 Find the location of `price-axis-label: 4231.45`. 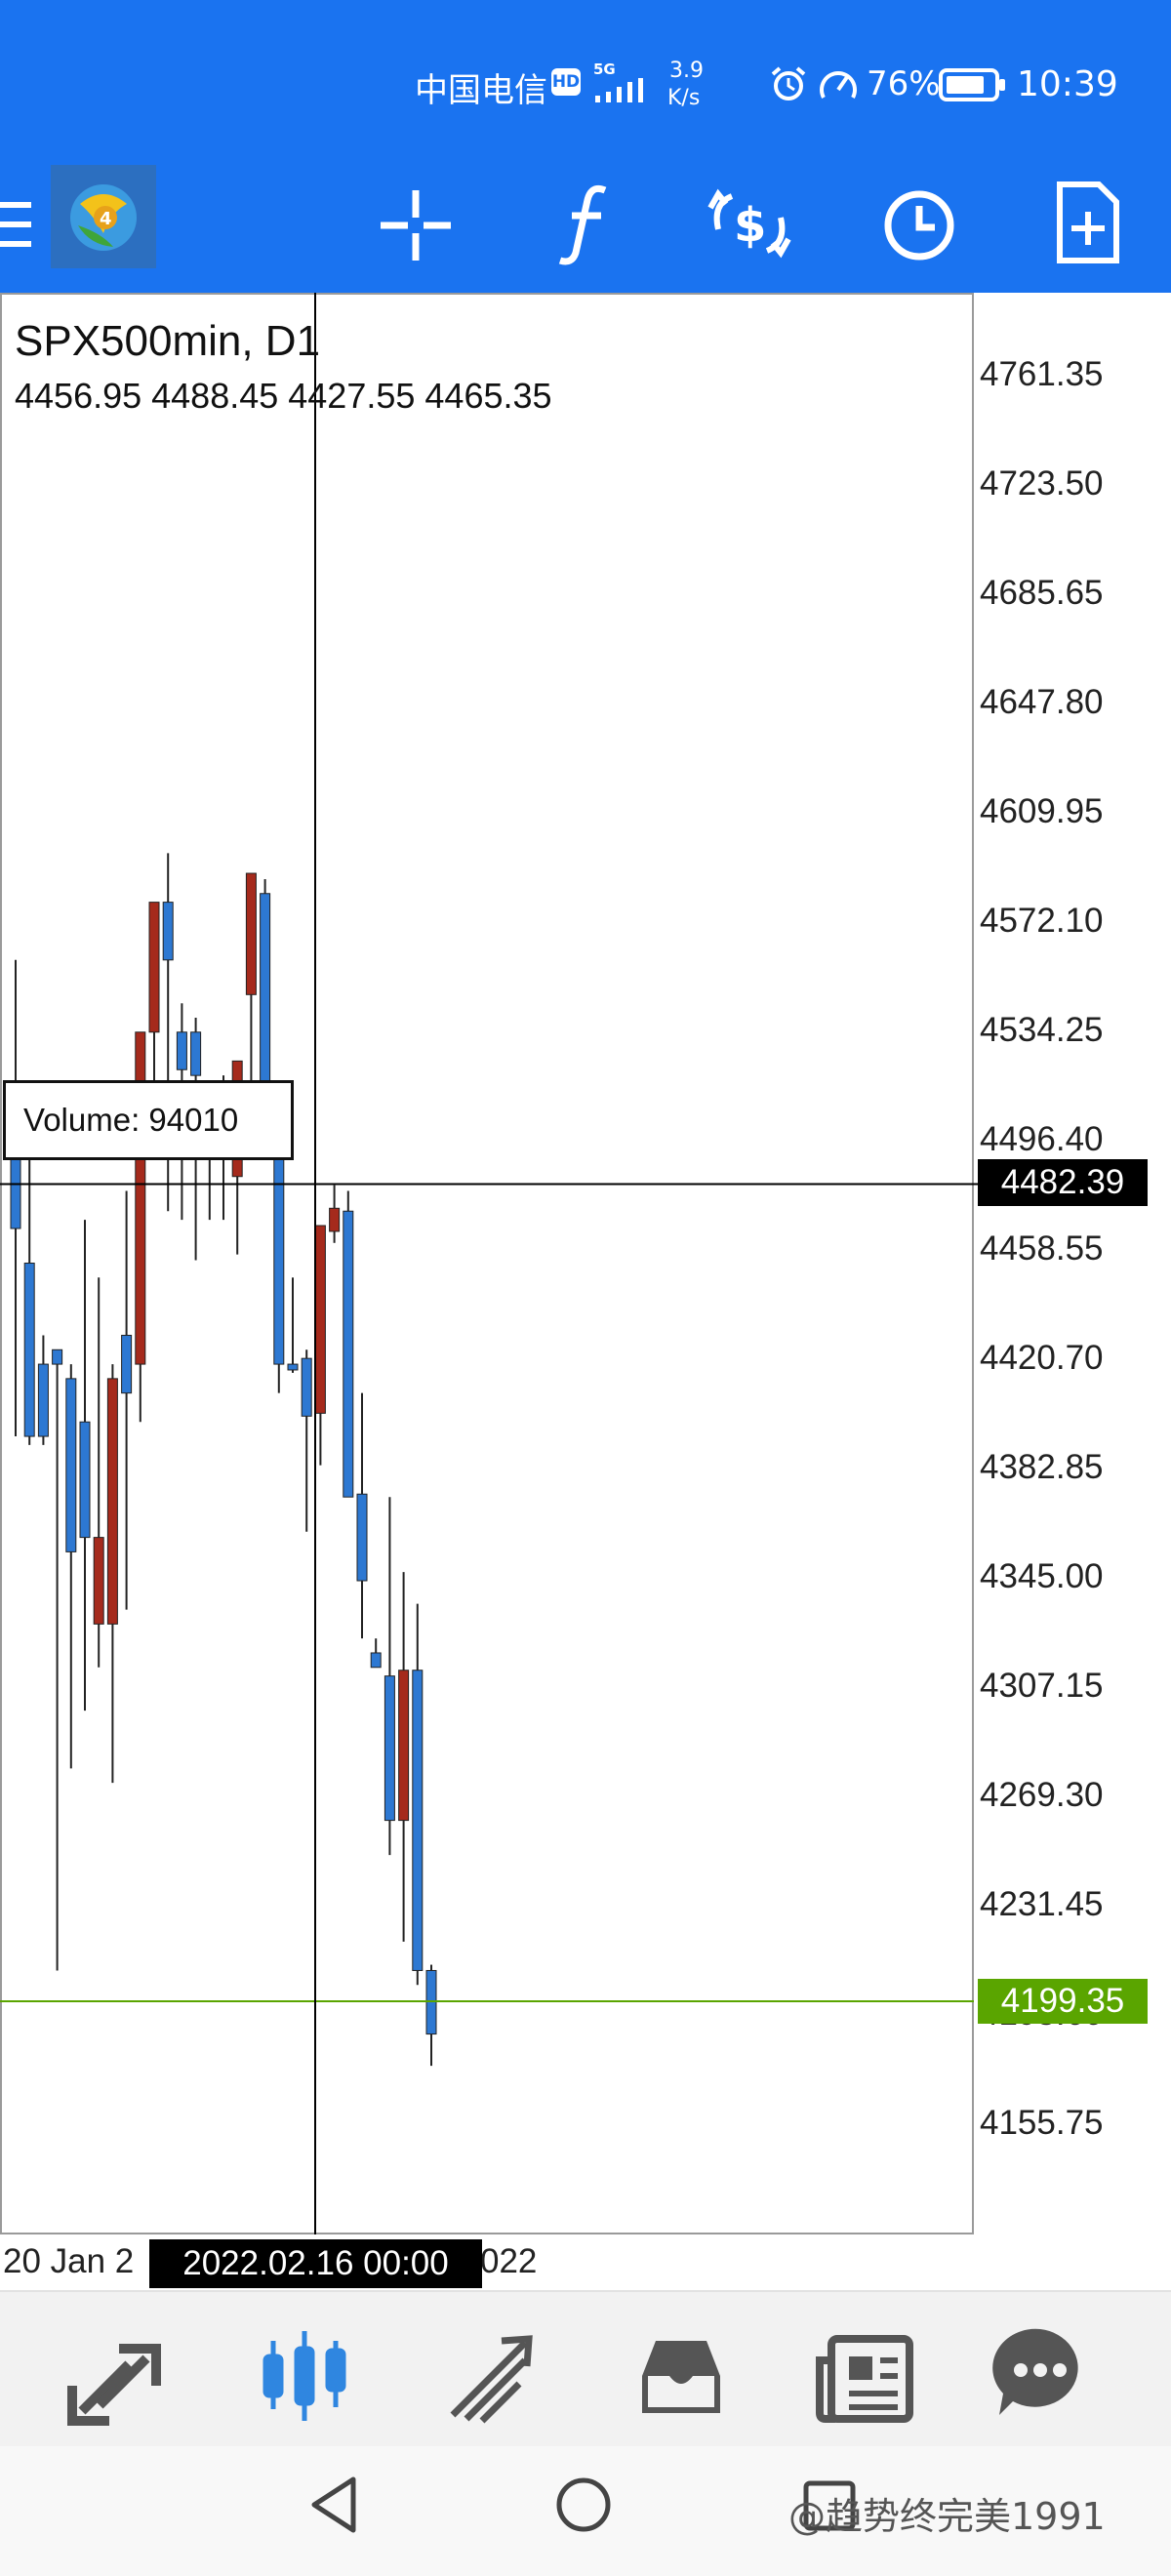

price-axis-label: 4231.45 is located at coordinates (1042, 1904).